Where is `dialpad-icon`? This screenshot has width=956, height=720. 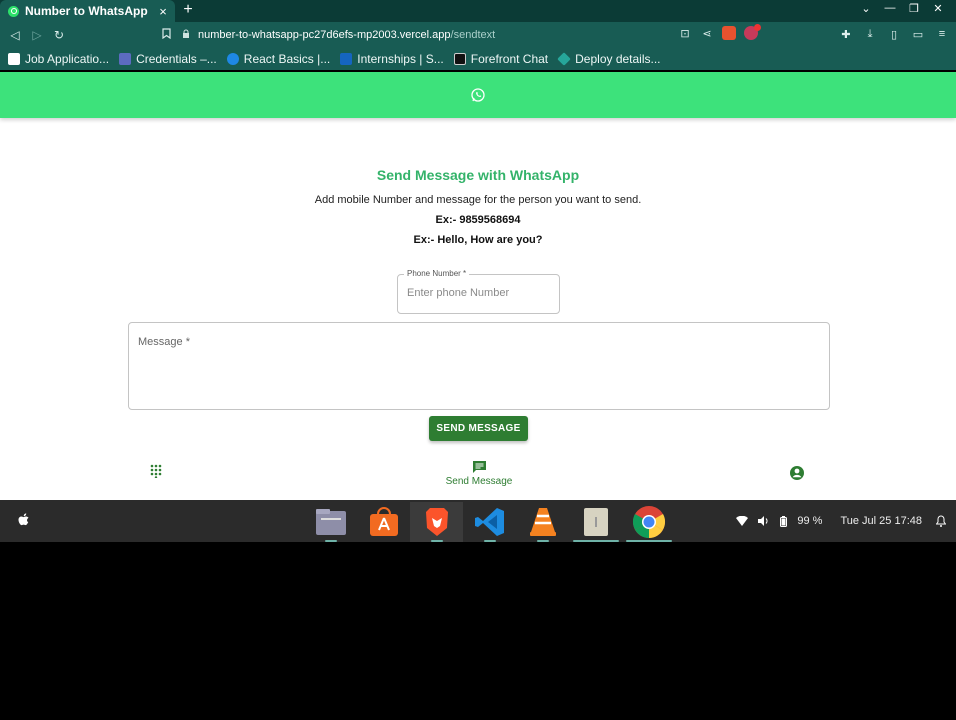
dialpad-icon is located at coordinates (156, 471).